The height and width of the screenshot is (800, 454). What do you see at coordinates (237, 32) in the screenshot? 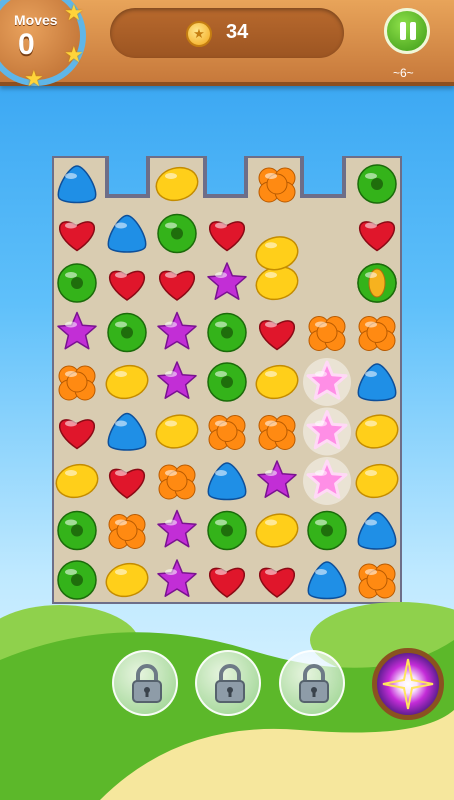
I see `coin-count: 34` at bounding box center [237, 32].